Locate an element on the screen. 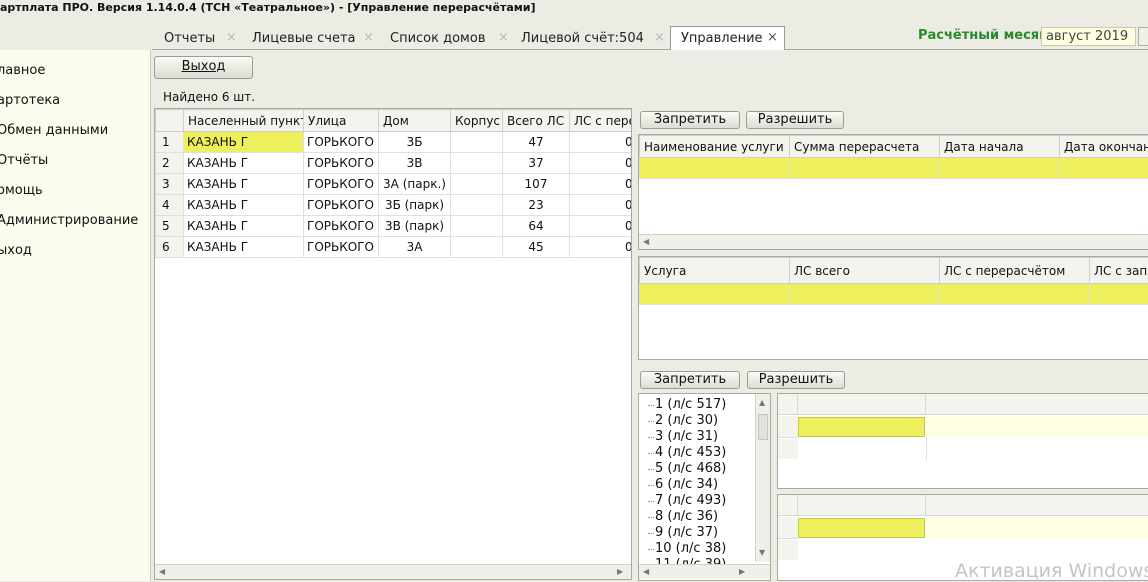 The height and width of the screenshot is (582, 1148). sidebar-item-exit: ыход is located at coordinates (16, 250).